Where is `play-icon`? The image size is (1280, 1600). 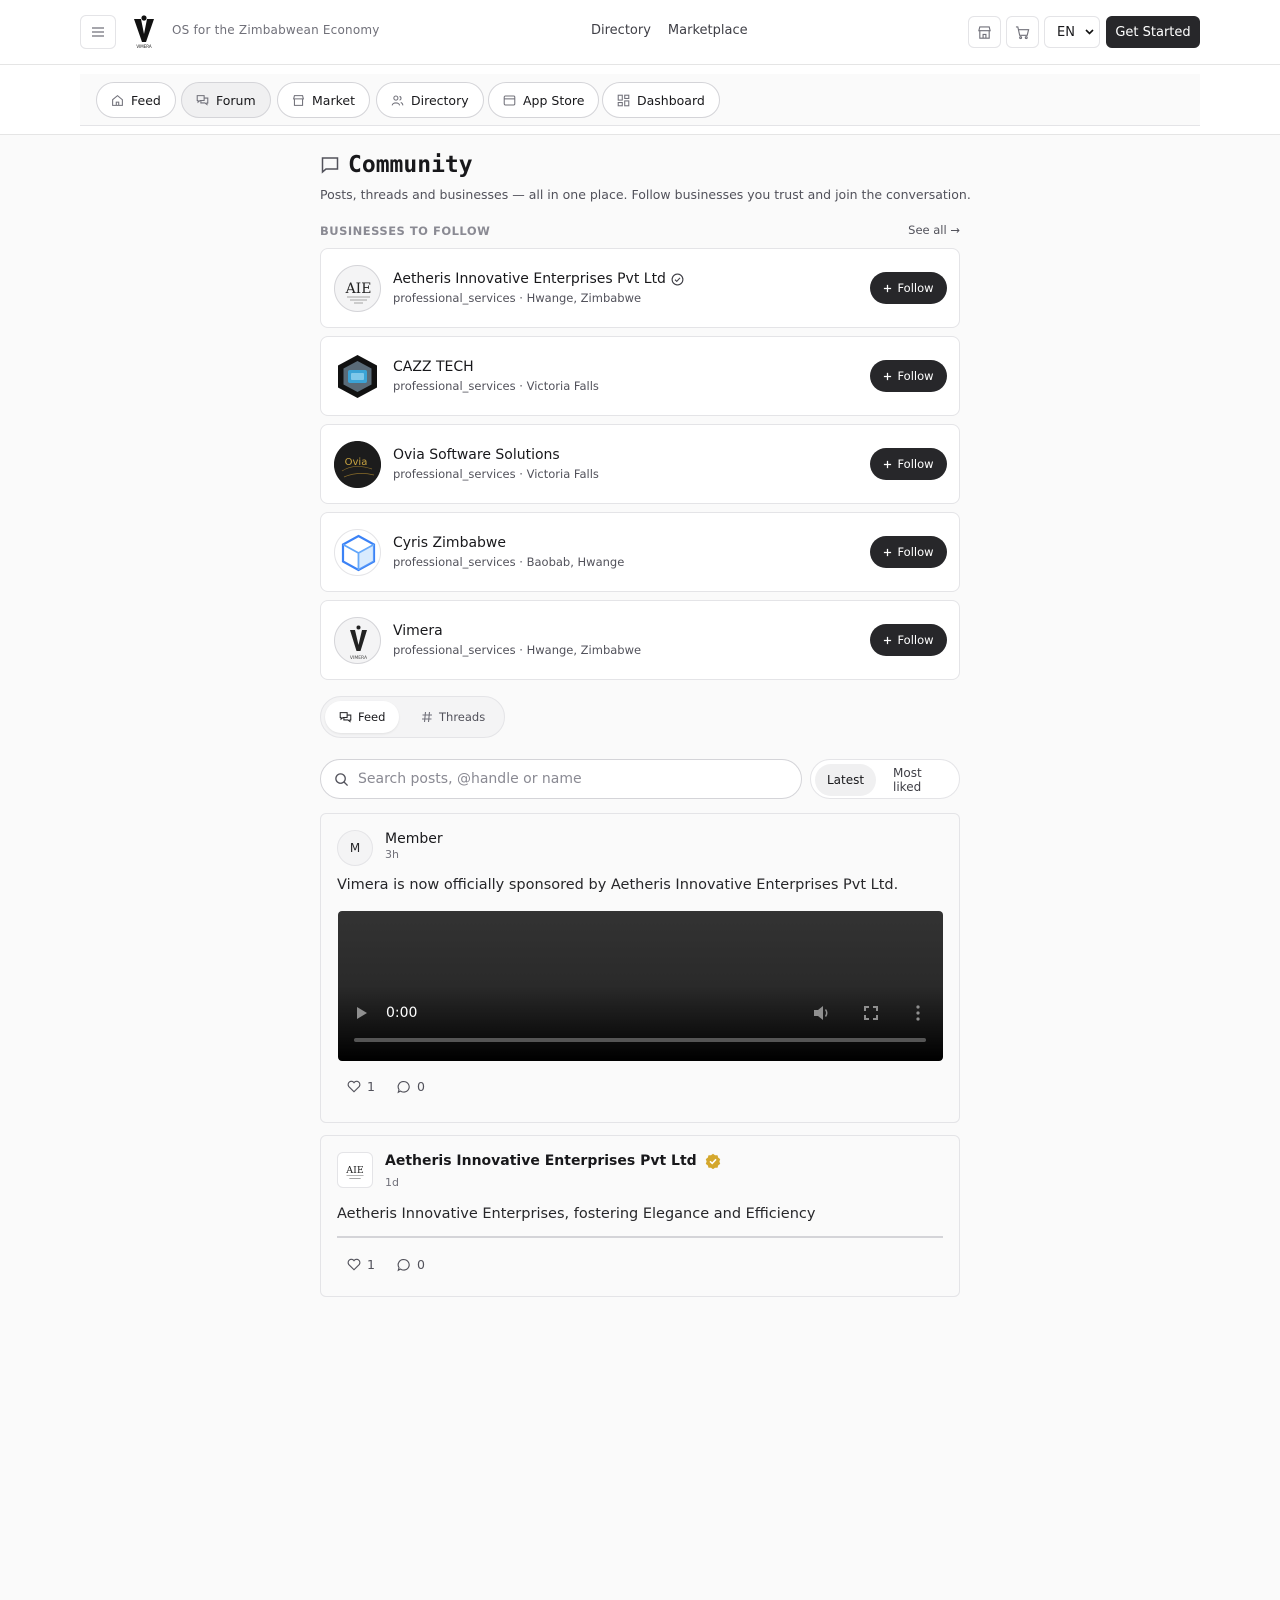
play-icon is located at coordinates (362, 1013).